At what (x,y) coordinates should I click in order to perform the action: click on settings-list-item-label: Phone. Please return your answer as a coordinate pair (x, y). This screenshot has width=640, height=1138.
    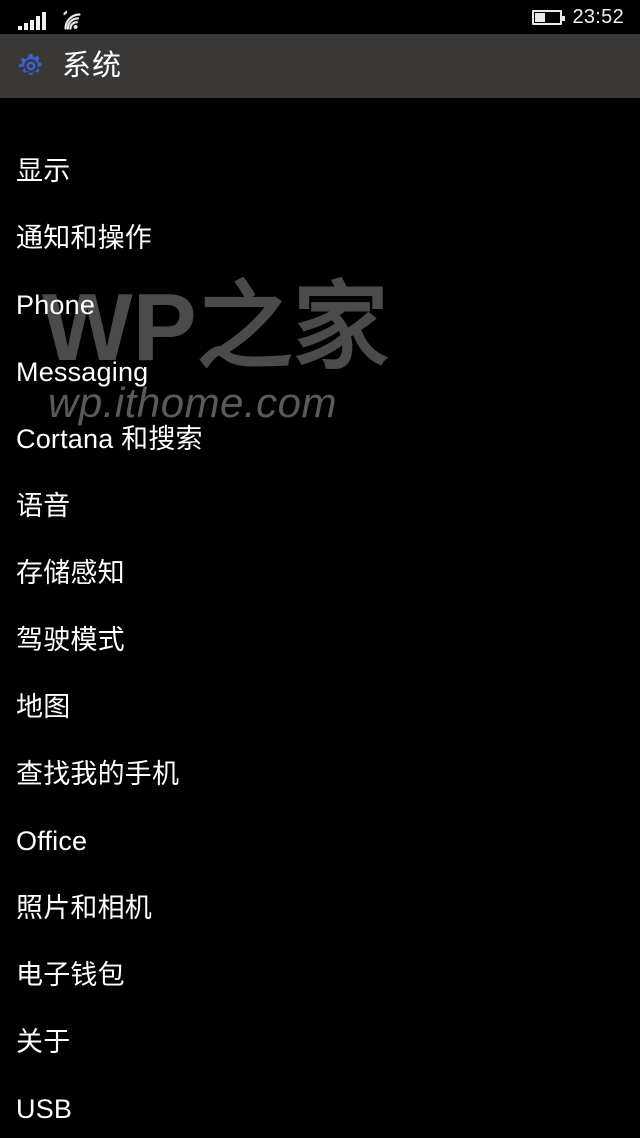
    Looking at the image, I should click on (56, 305).